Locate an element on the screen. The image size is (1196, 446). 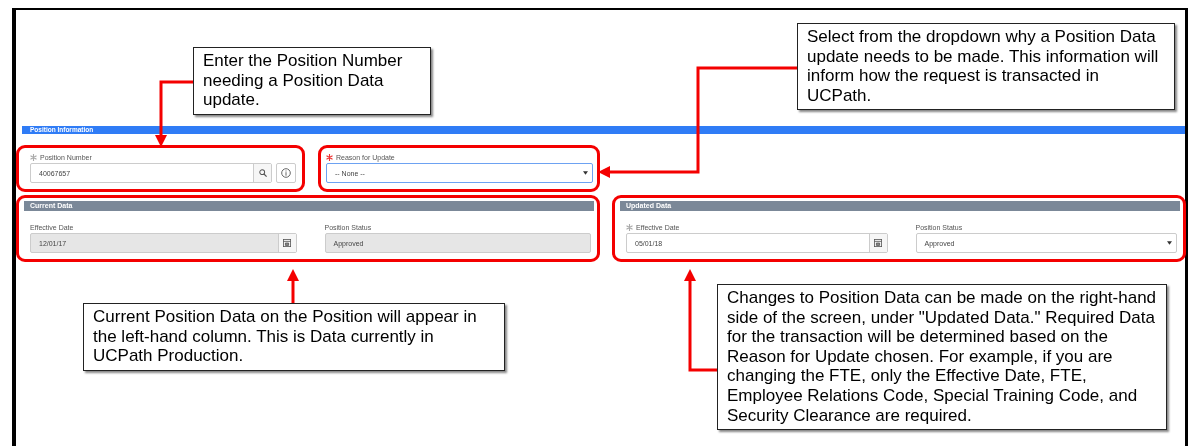
info-icon is located at coordinates (286, 173).